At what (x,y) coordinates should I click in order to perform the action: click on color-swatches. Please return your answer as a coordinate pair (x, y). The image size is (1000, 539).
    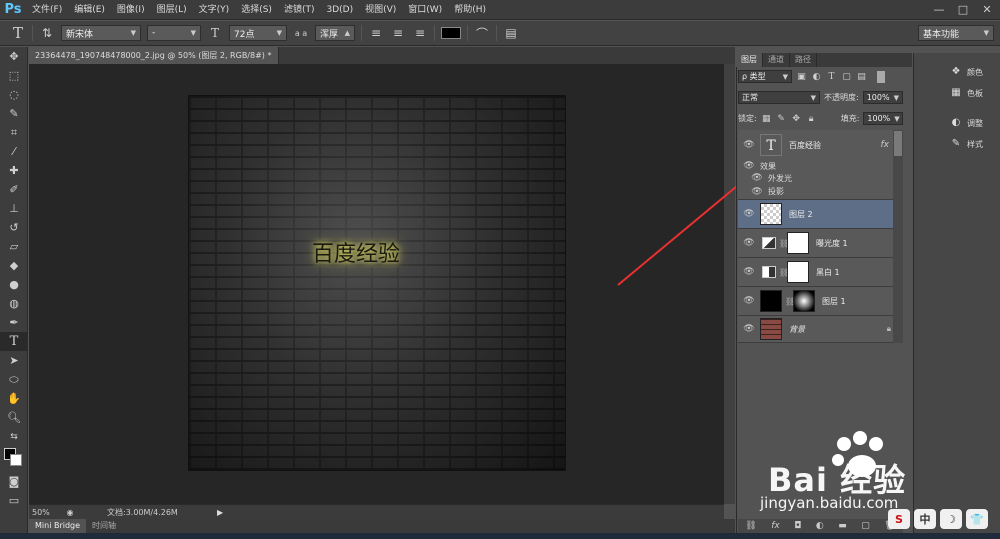
    Looking at the image, I should click on (13, 459).